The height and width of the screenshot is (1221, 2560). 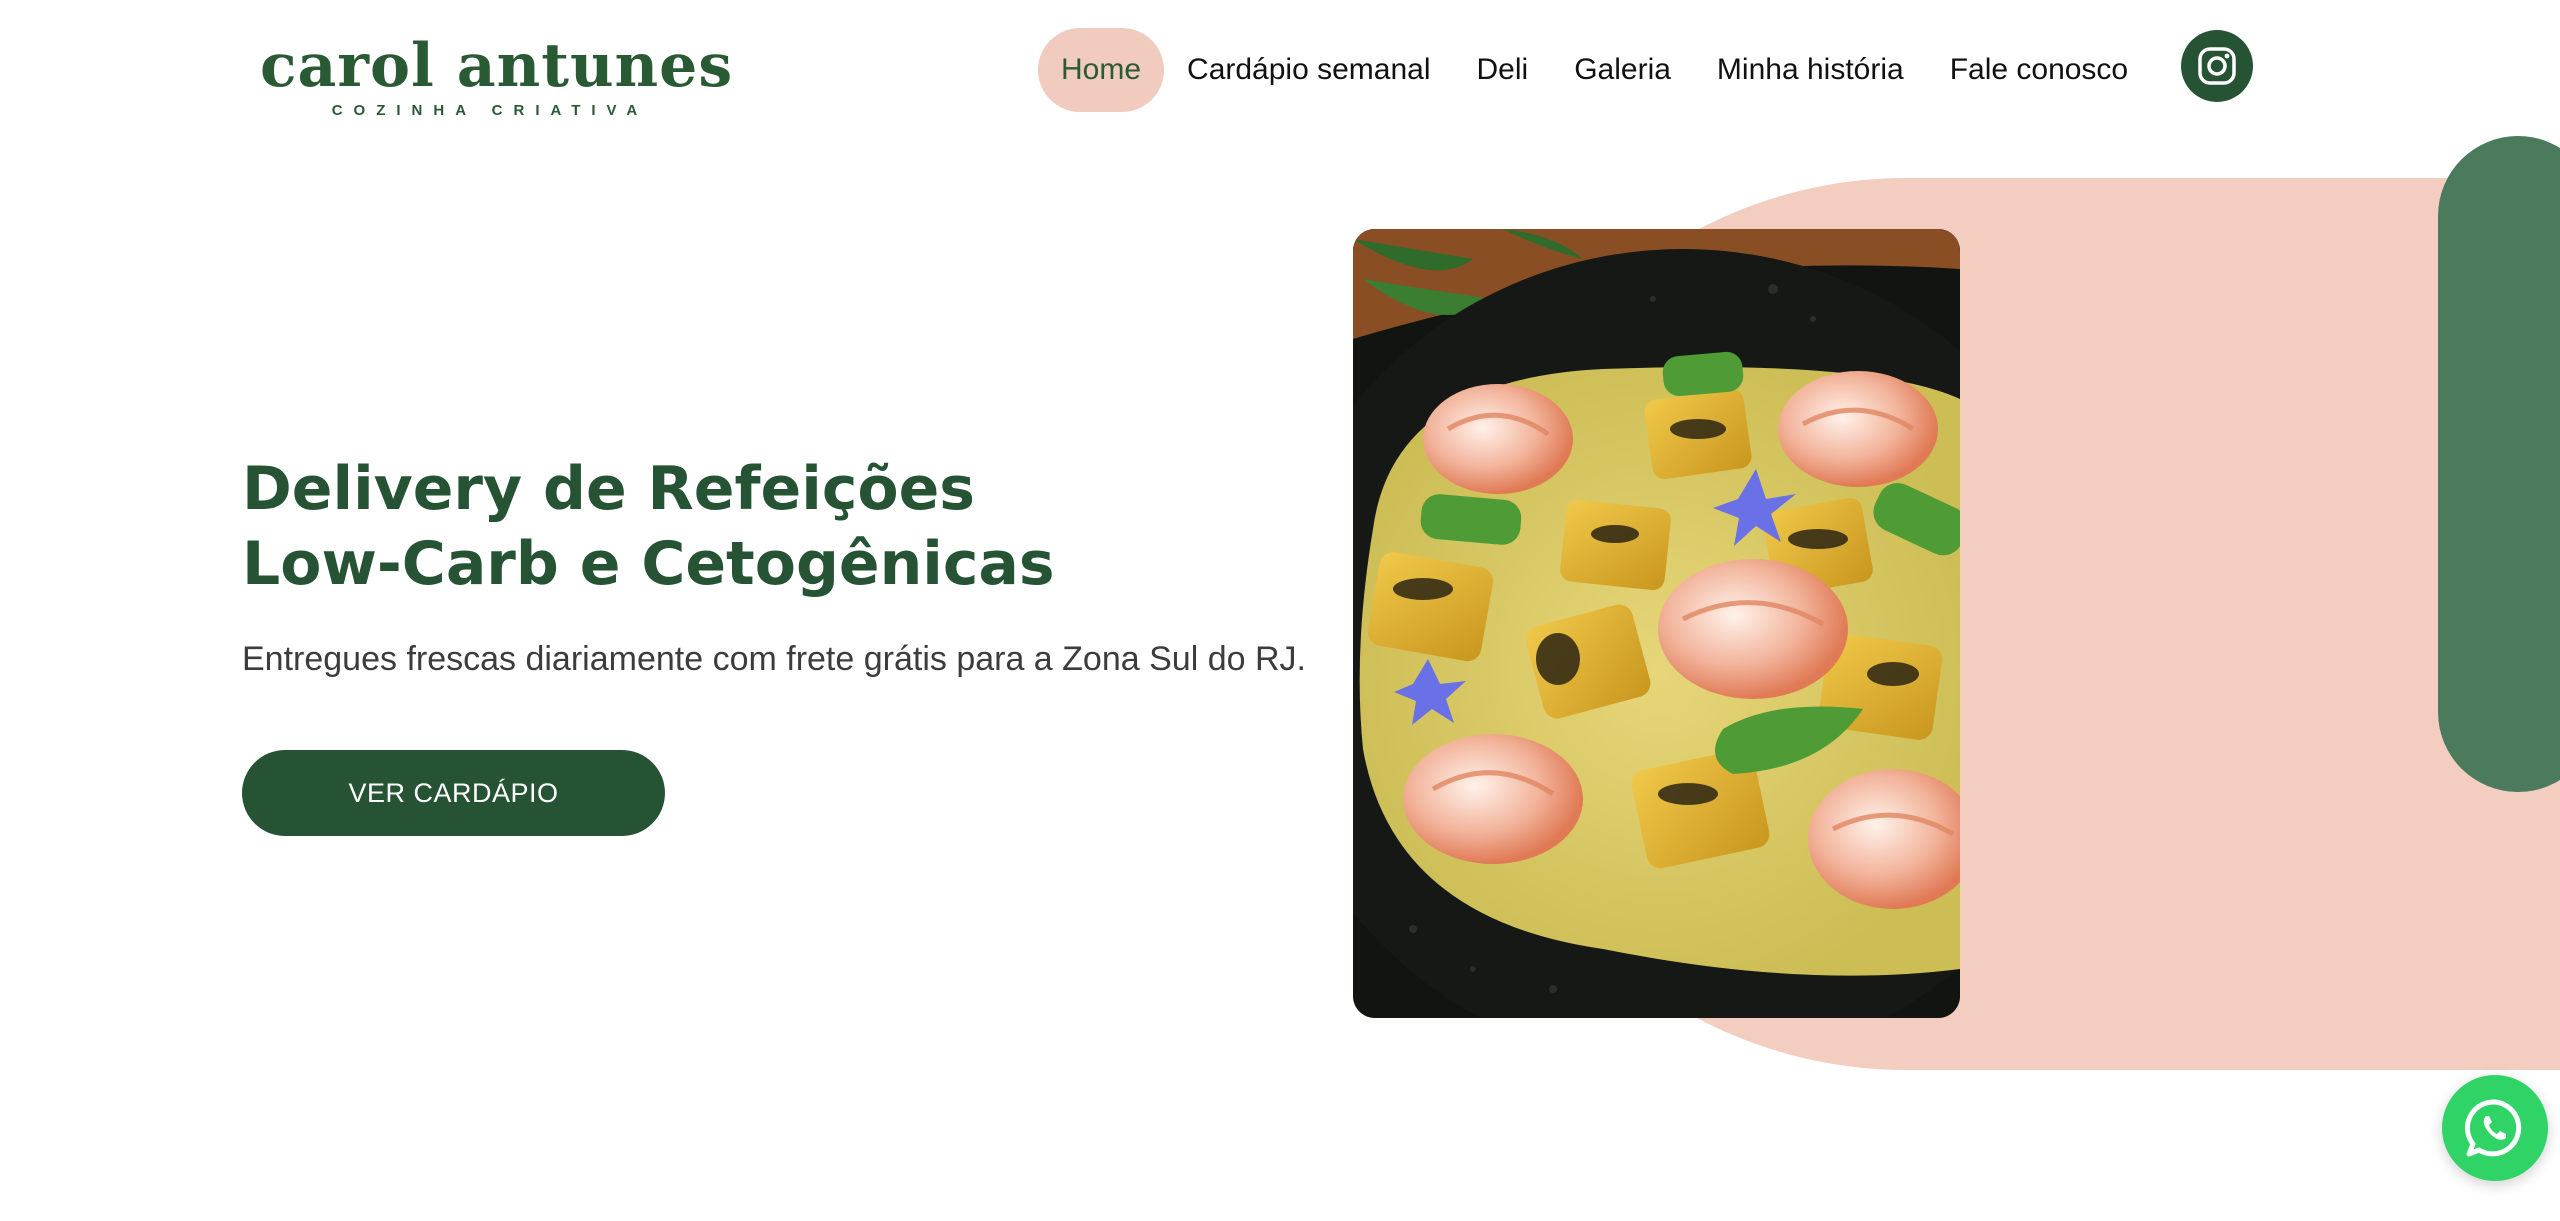 I want to click on view-menu-button: VER CARDÁPIO, so click(x=453, y=793).